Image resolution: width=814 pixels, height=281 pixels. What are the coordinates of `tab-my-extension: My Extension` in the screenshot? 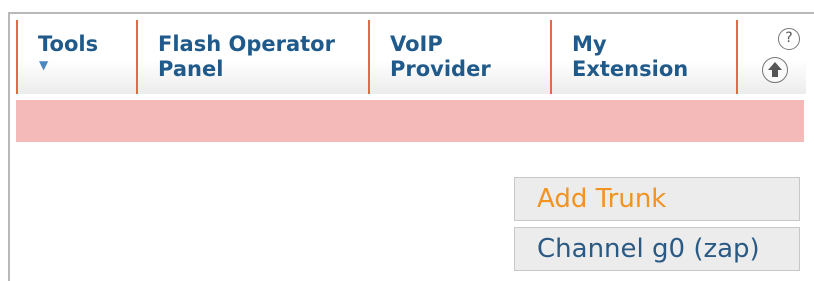 It's located at (643, 57).